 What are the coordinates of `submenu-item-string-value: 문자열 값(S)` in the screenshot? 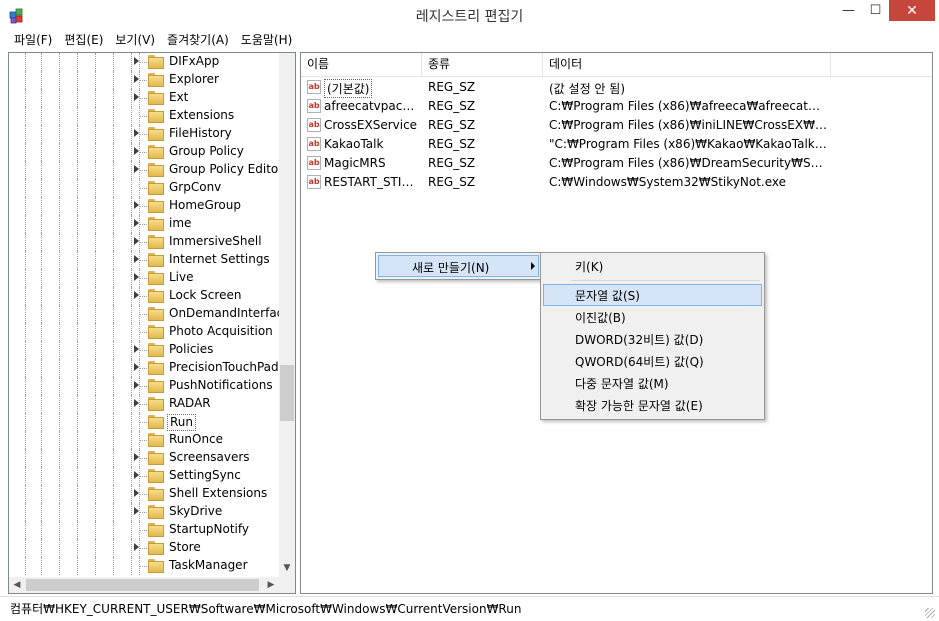 It's located at (652, 295).